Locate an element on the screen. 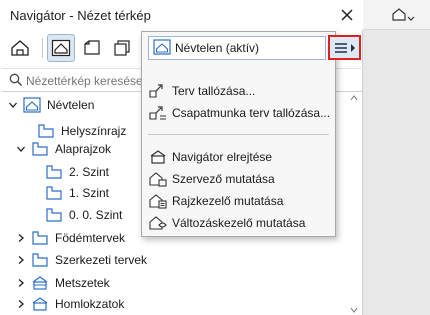 The image size is (430, 315). background-toolbar is located at coordinates (396, 15).